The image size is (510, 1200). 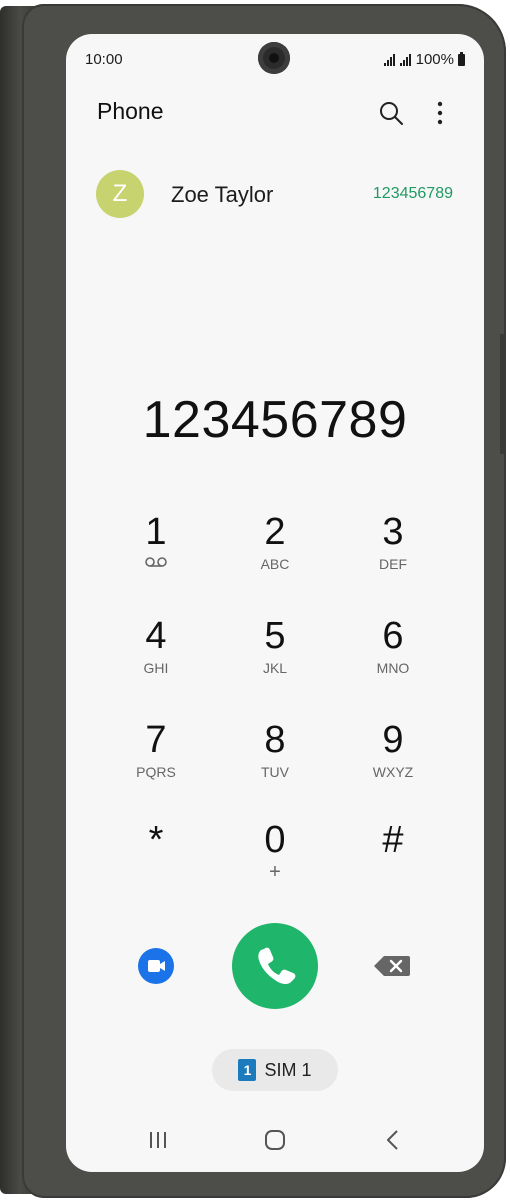 What do you see at coordinates (275, 636) in the screenshot?
I see `key-digit: 5` at bounding box center [275, 636].